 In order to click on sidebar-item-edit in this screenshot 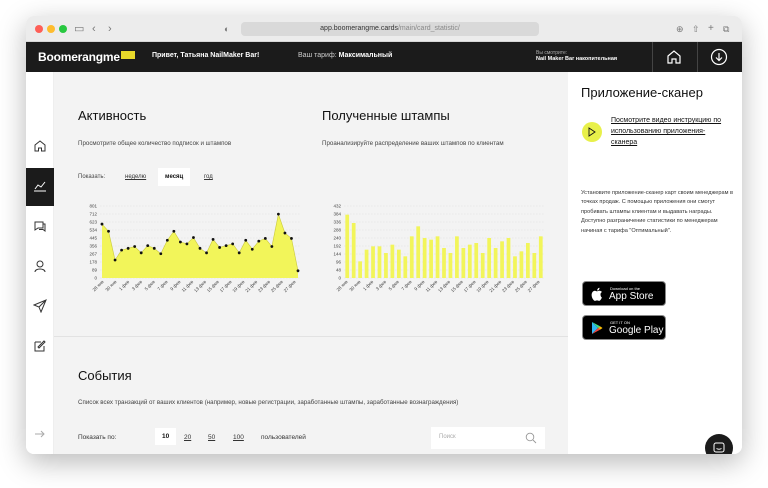, I will do `click(40, 347)`.